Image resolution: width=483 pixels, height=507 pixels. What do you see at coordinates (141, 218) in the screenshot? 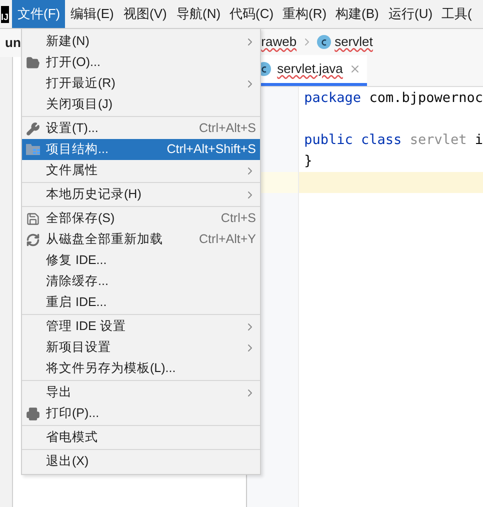
I see `menu-item: 全部保存(S) Ctrl+S` at bounding box center [141, 218].